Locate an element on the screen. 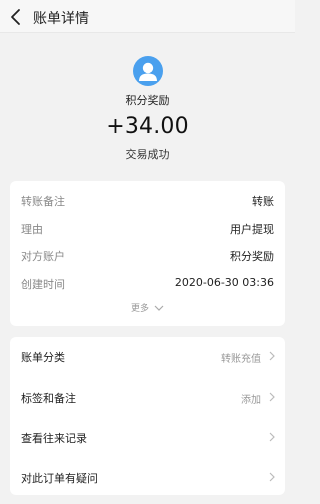 Image resolution: width=320 pixels, height=504 pixels. more-button: 更多 is located at coordinates (147, 307).